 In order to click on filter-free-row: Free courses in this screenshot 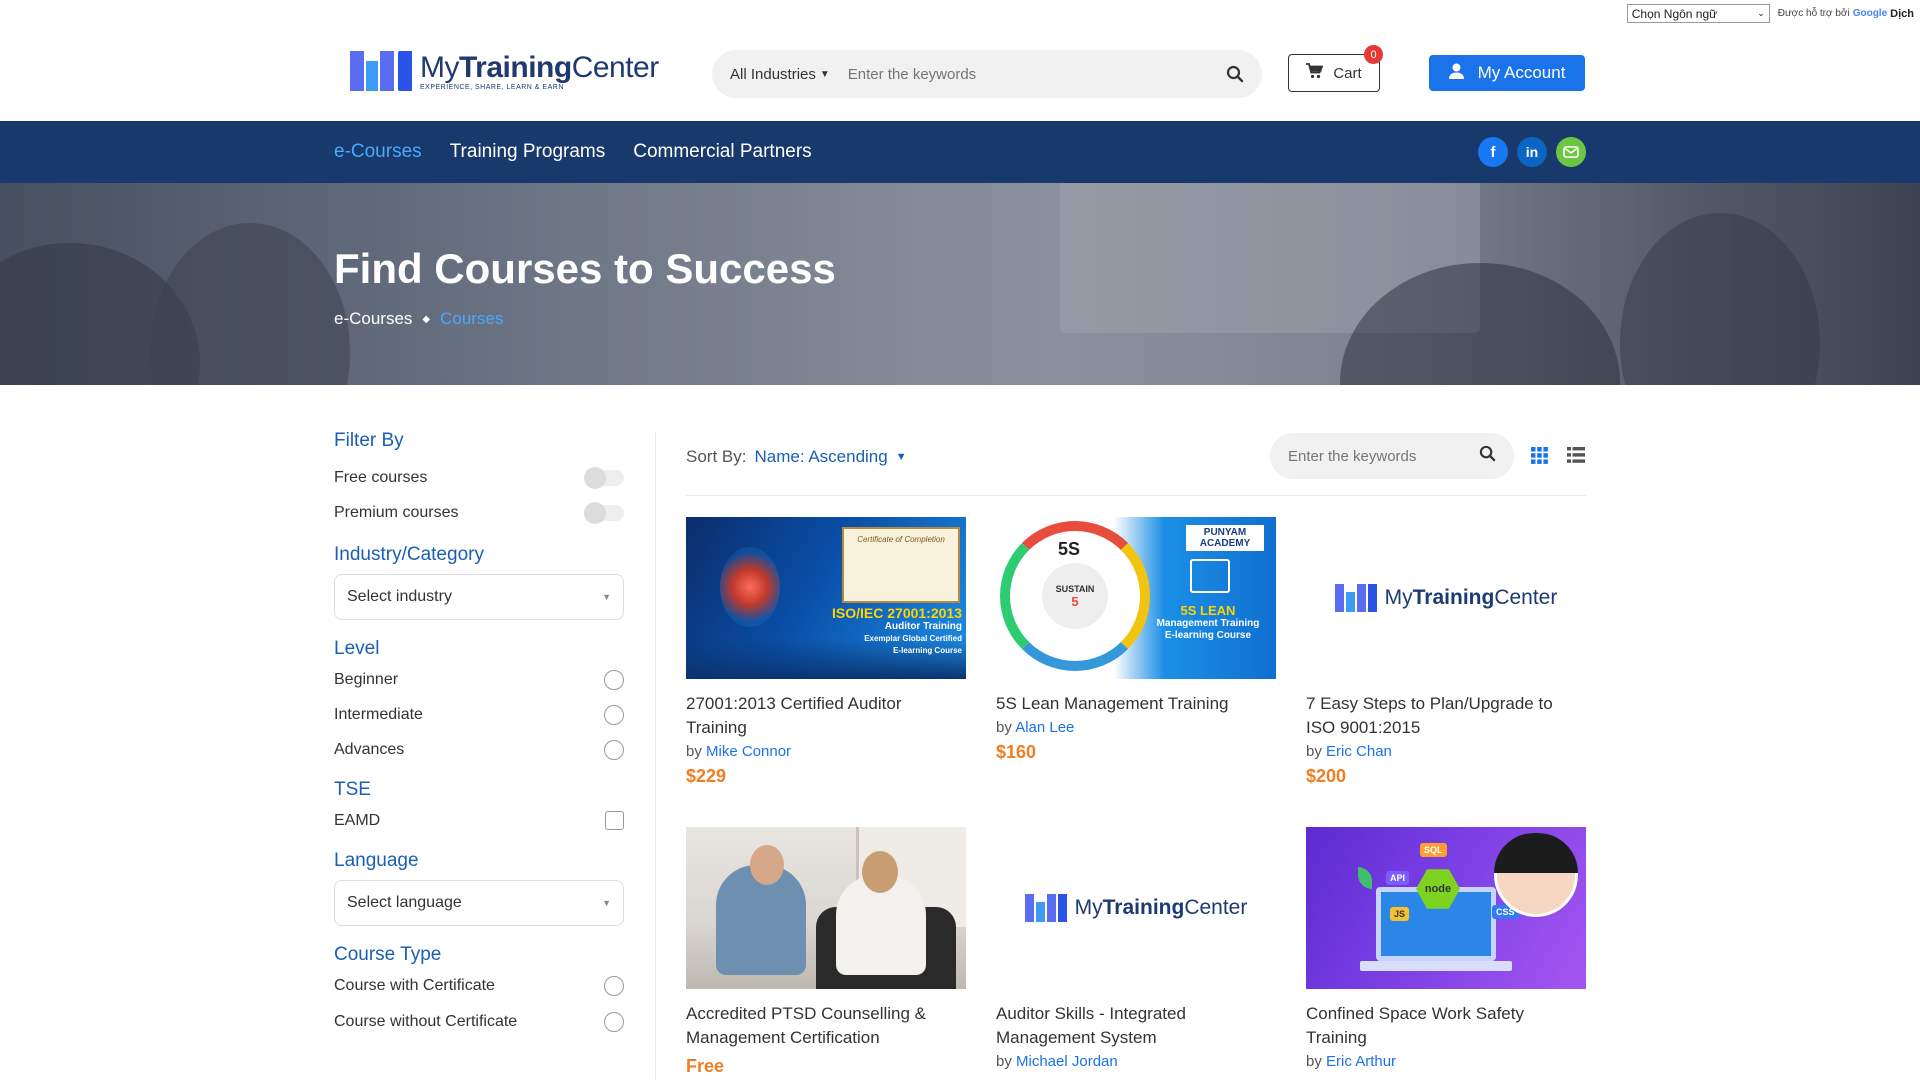, I will do `click(479, 477)`.